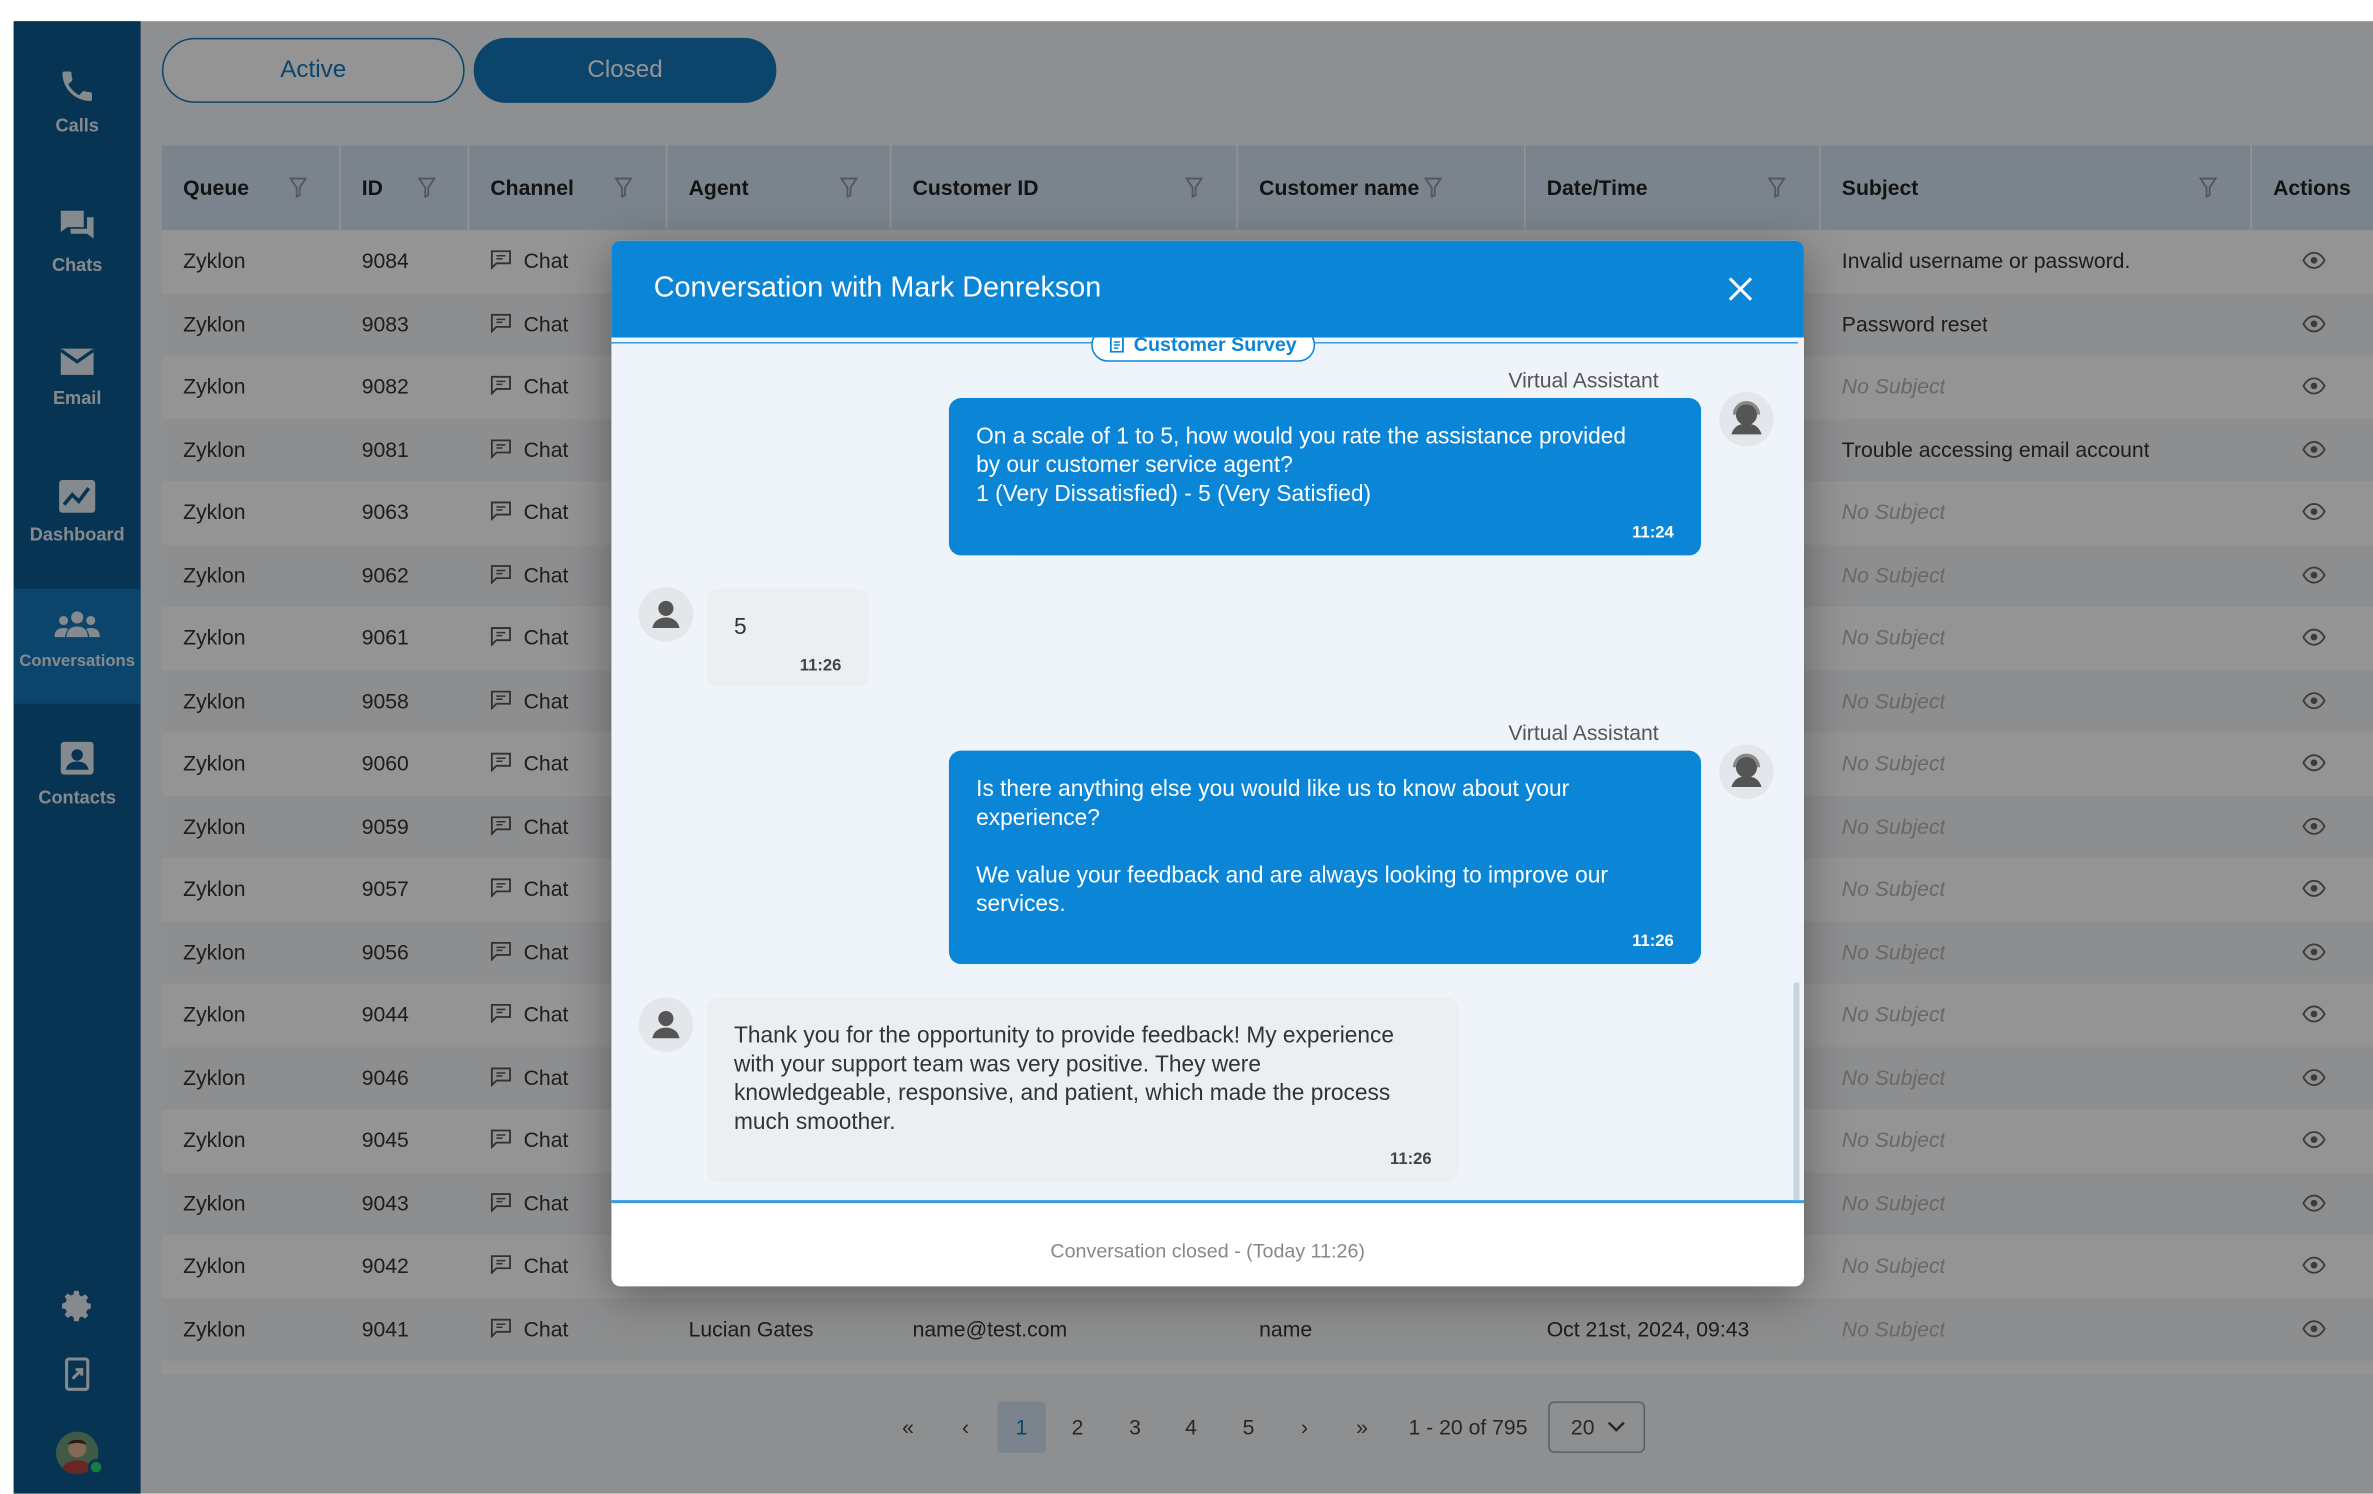  I want to click on message-line: much smoother., so click(814, 1122).